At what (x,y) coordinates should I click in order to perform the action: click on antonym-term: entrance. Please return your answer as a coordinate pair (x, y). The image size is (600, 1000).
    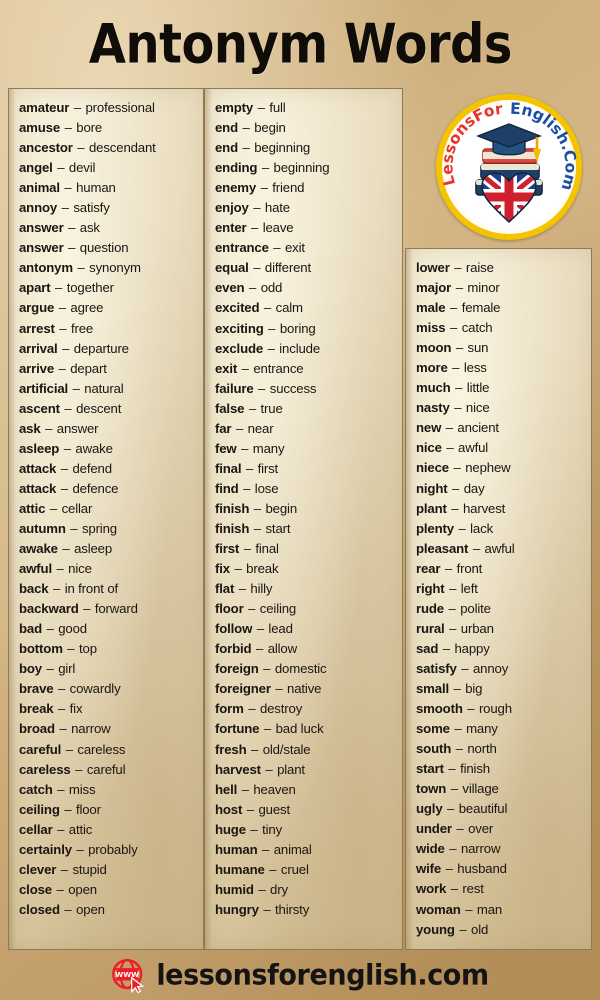
    Looking at the image, I should click on (242, 248).